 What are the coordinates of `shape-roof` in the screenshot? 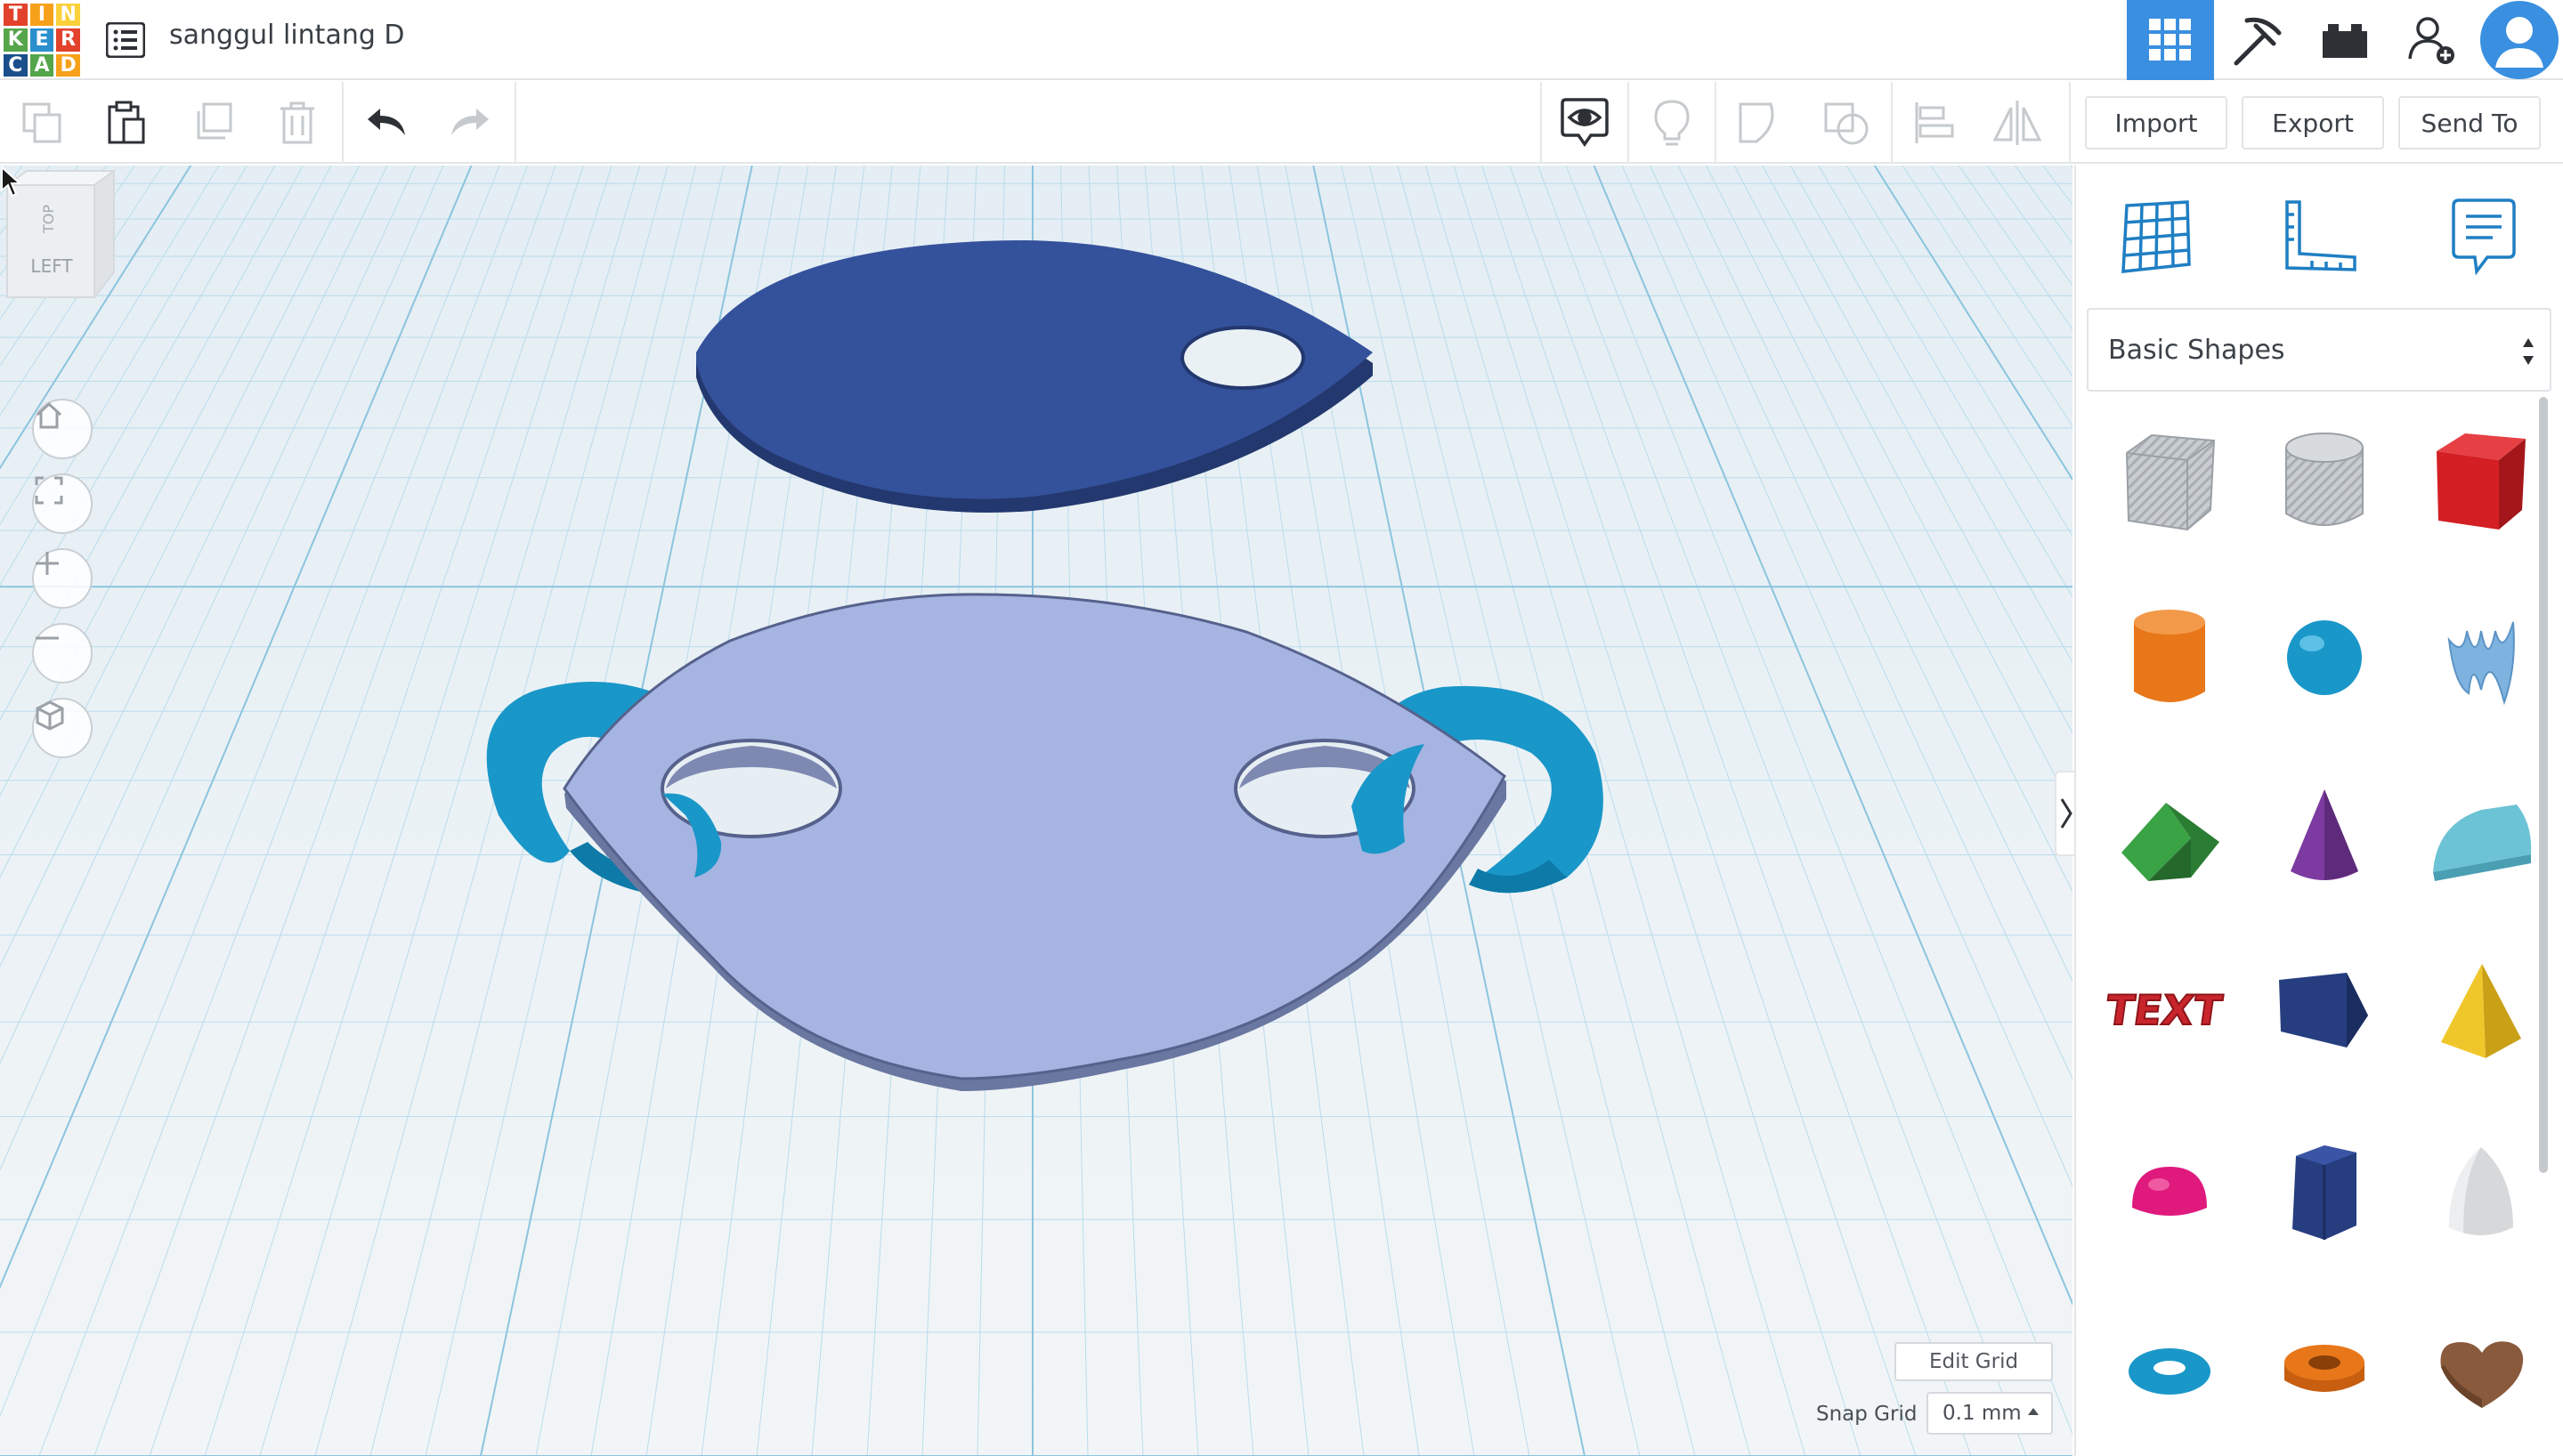 It's located at (2169, 837).